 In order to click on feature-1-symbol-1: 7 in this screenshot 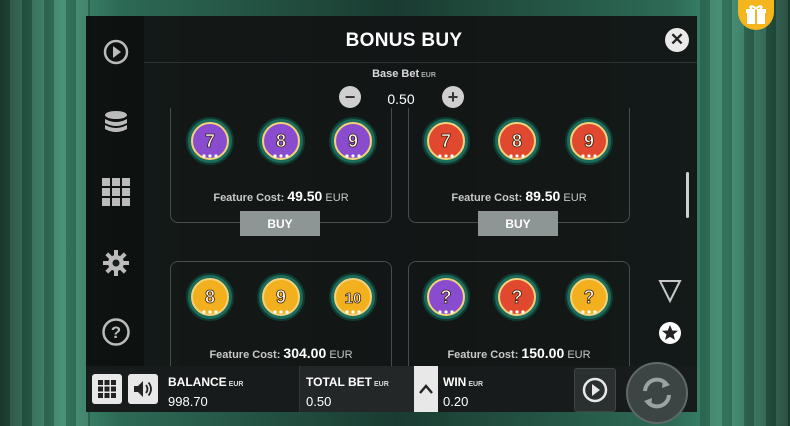, I will do `click(210, 141)`.